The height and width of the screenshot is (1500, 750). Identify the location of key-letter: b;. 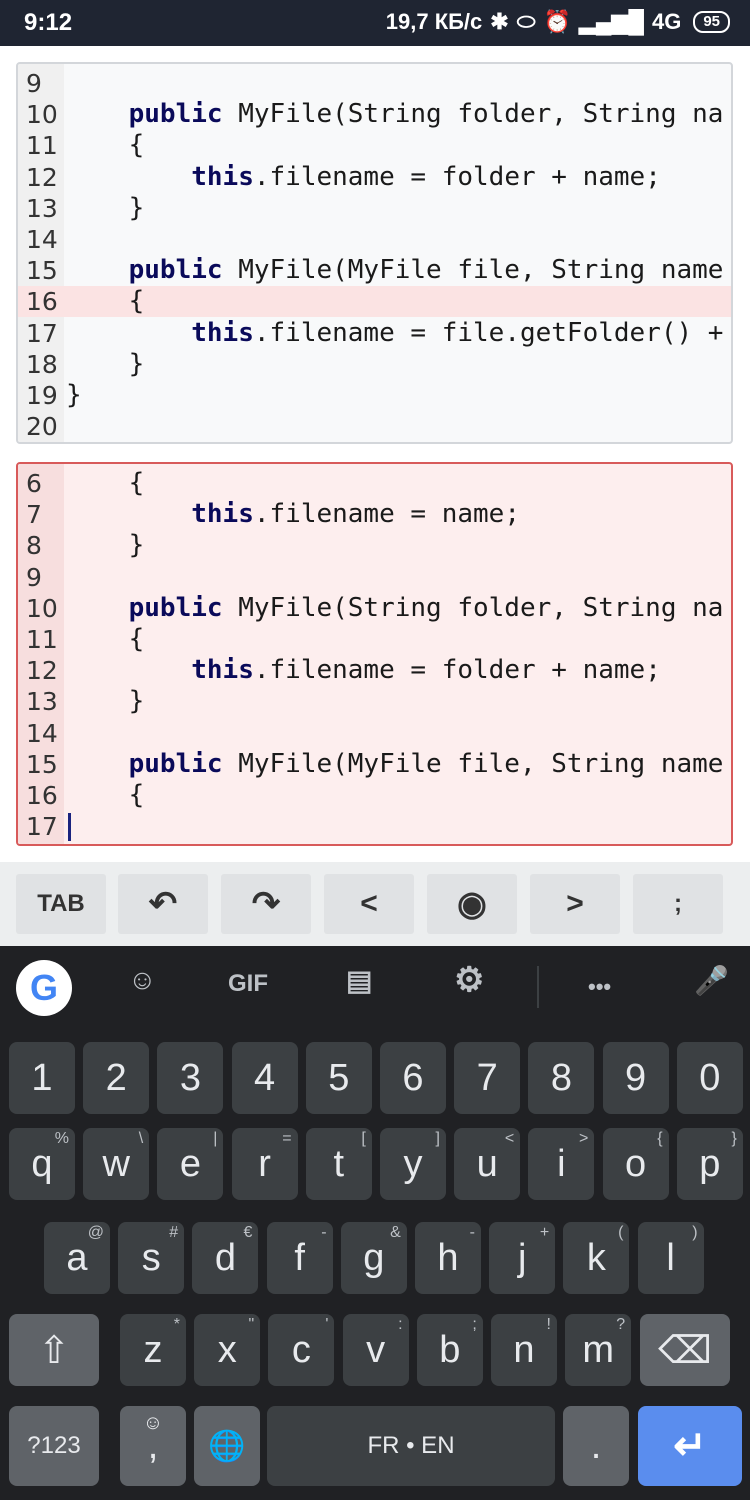
(449, 1350).